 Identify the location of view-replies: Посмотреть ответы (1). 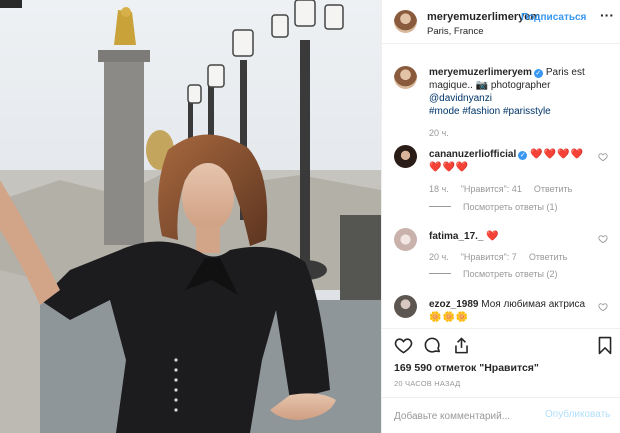
(493, 207).